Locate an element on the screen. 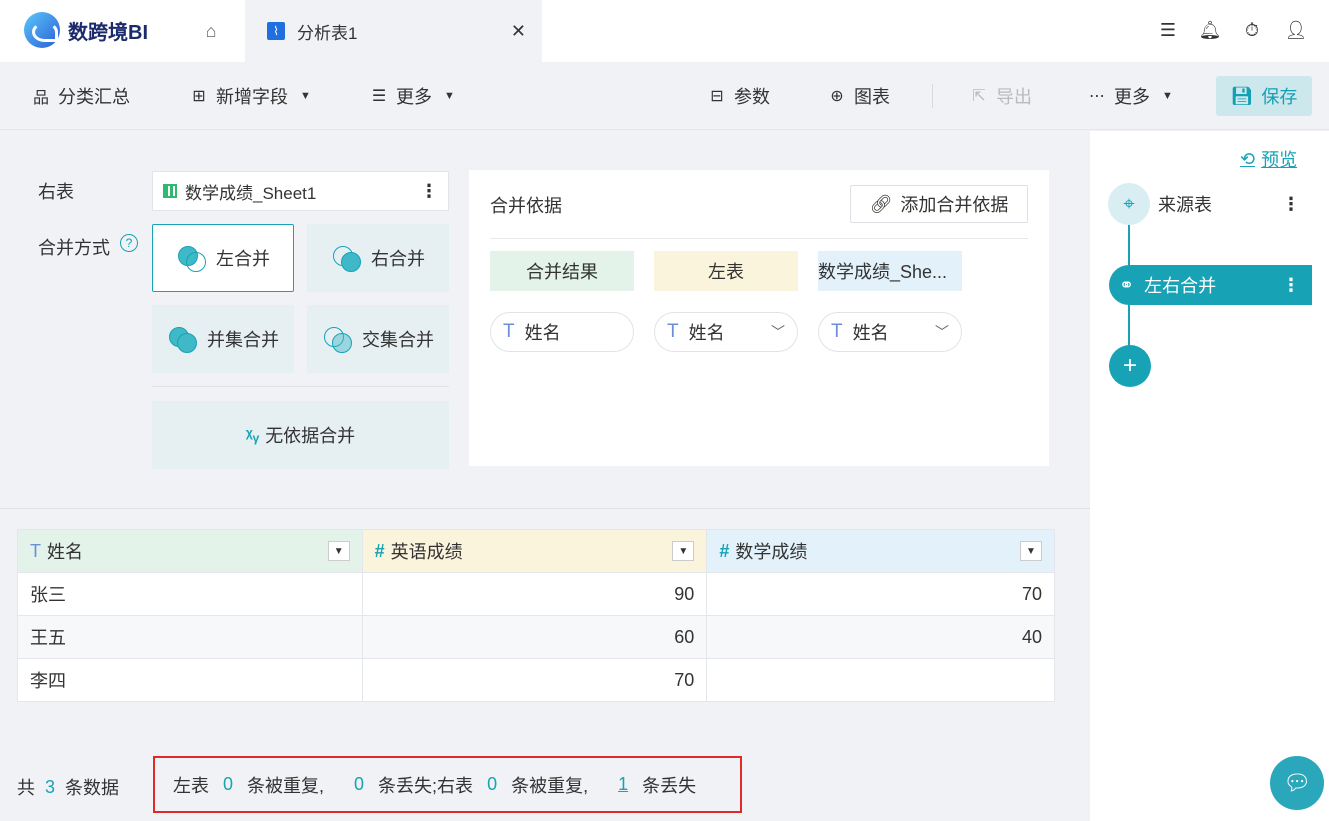 This screenshot has width=1329, height=821. category-summary-button: 品 分类汇总 is located at coordinates (81, 96).